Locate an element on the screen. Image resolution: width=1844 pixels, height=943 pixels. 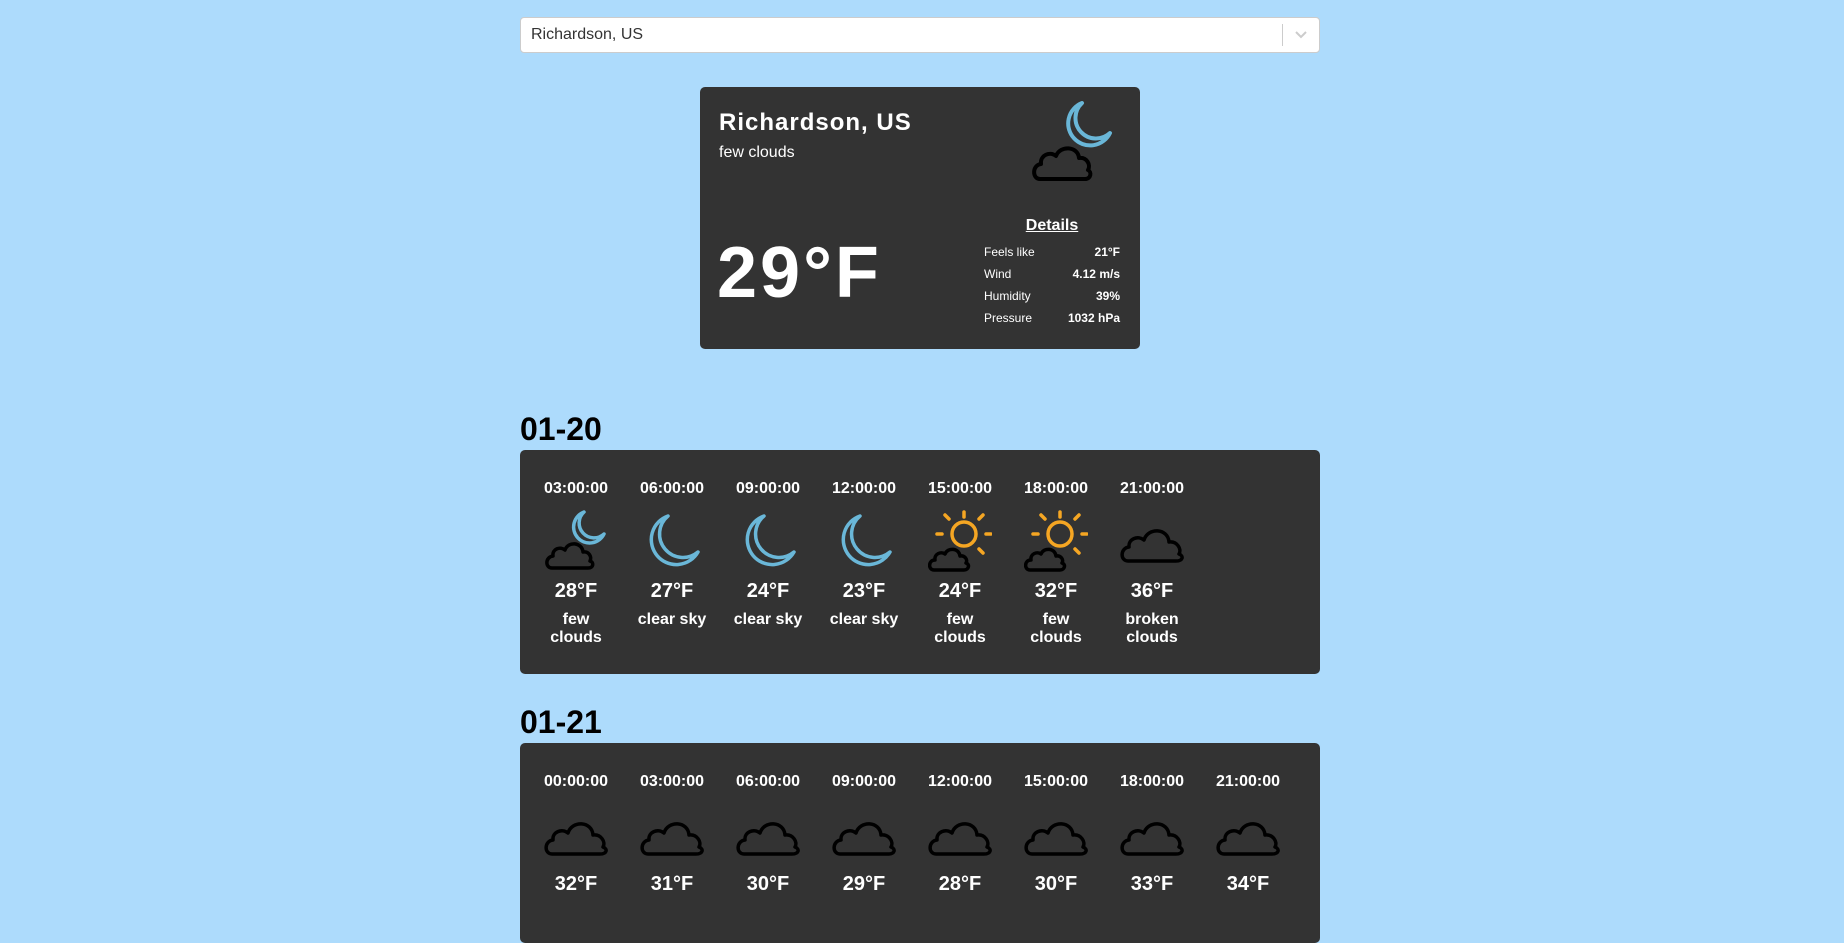
forecast-temperature: 27°F is located at coordinates (672, 591).